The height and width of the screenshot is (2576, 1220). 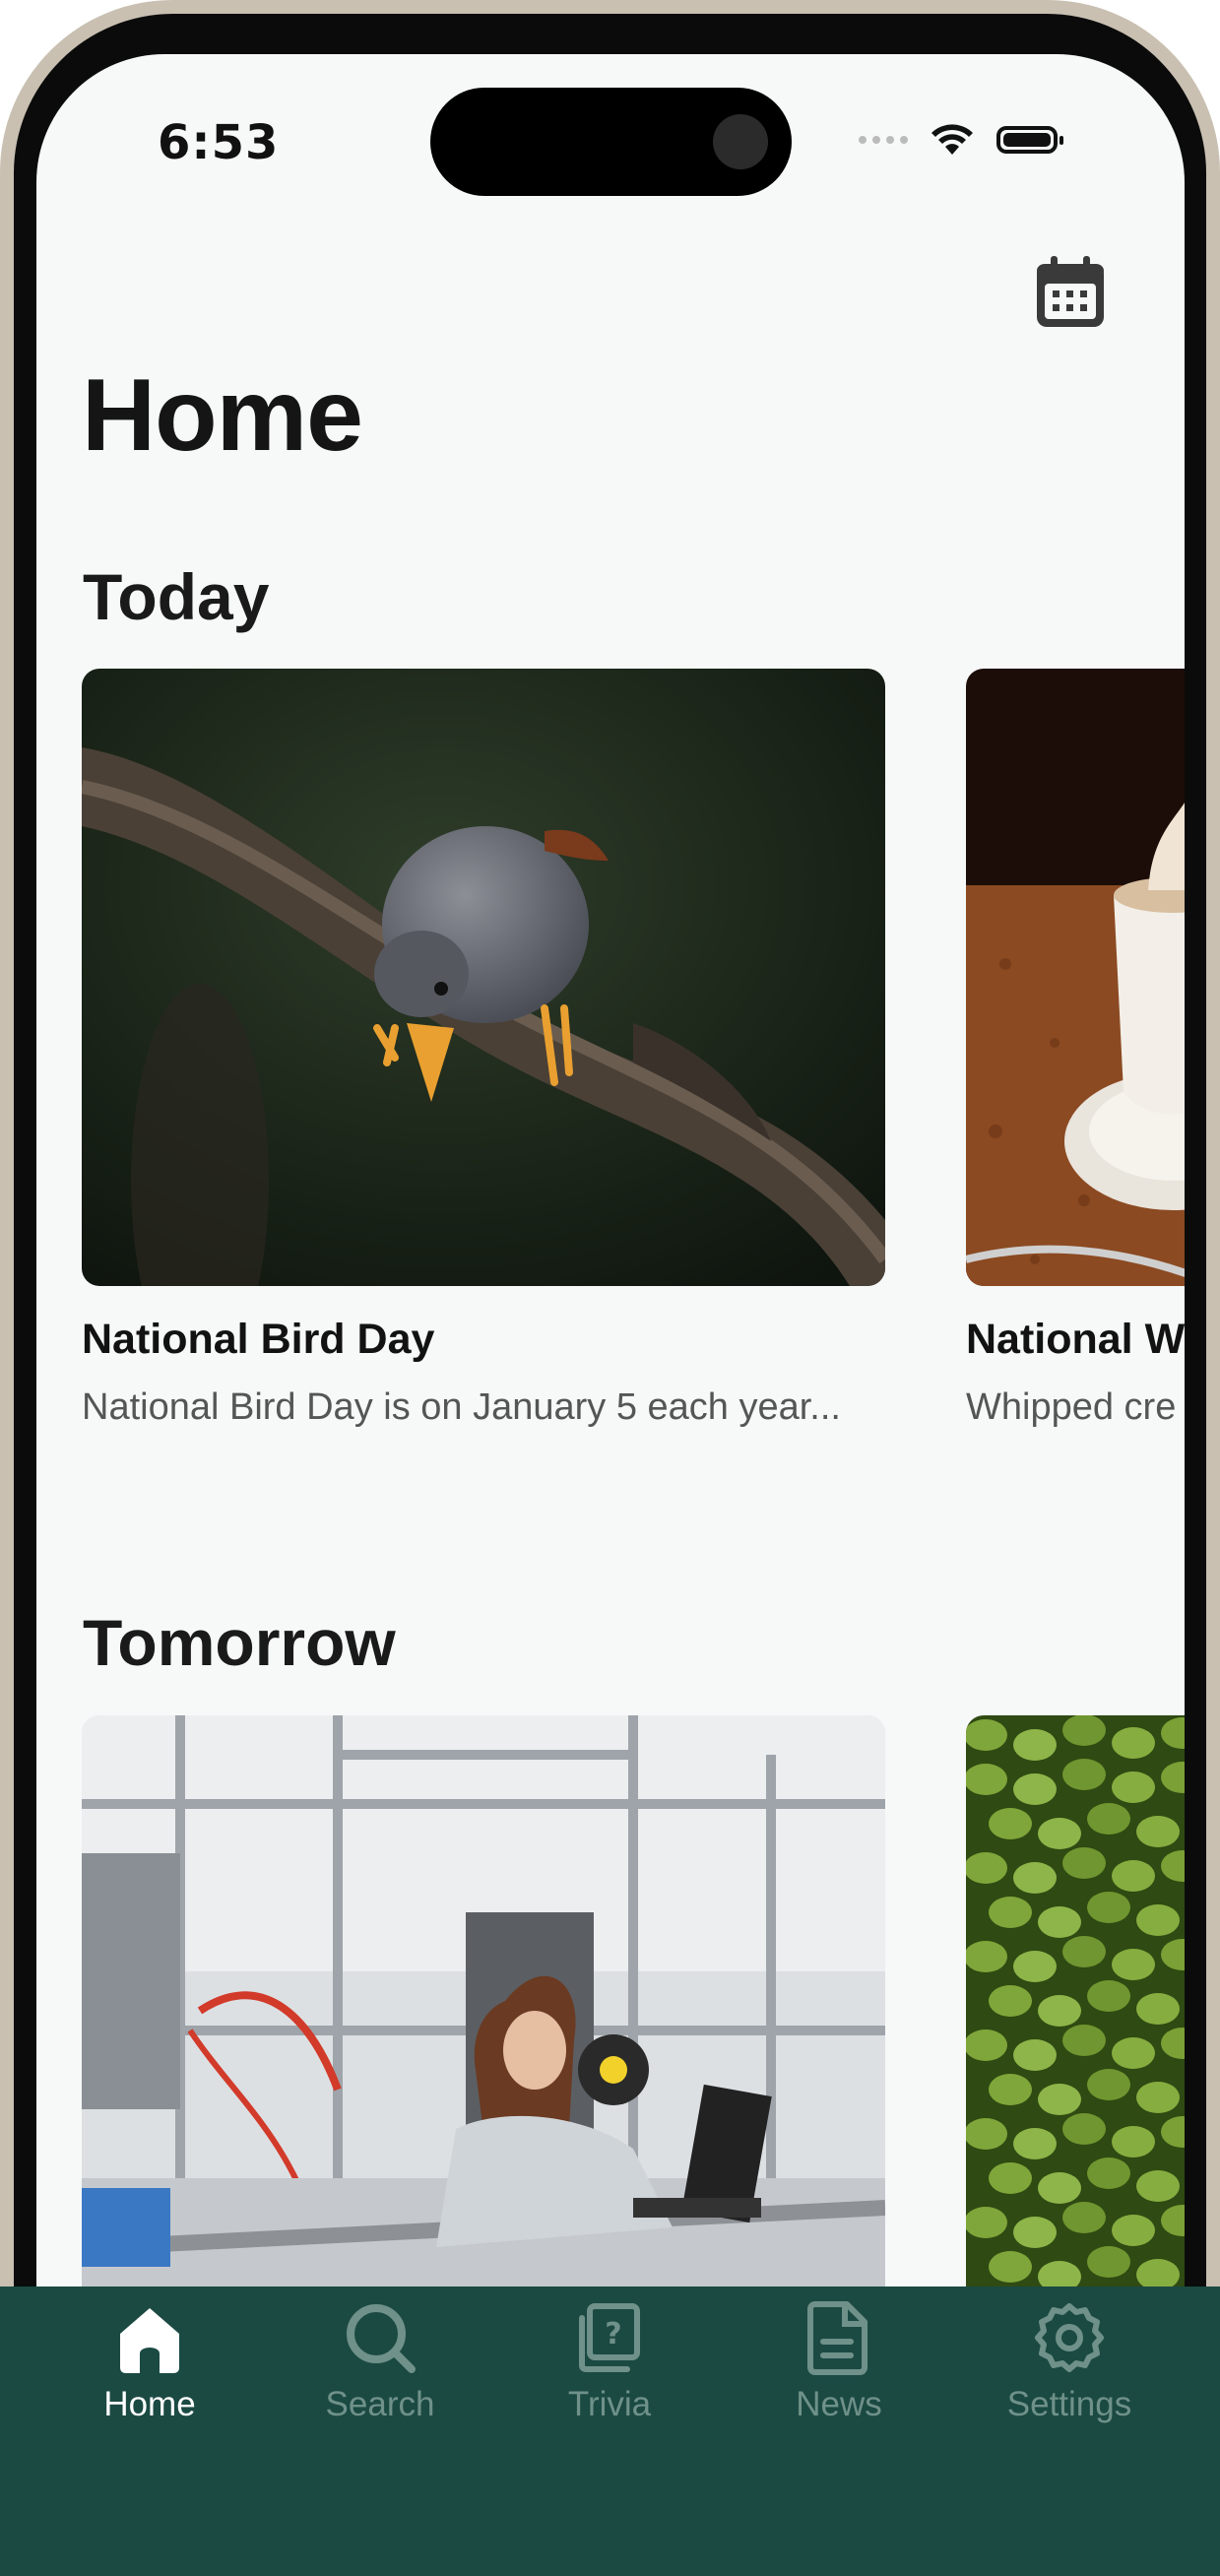 I want to click on tab-trivia: ? Trivia, so click(x=609, y=2362).